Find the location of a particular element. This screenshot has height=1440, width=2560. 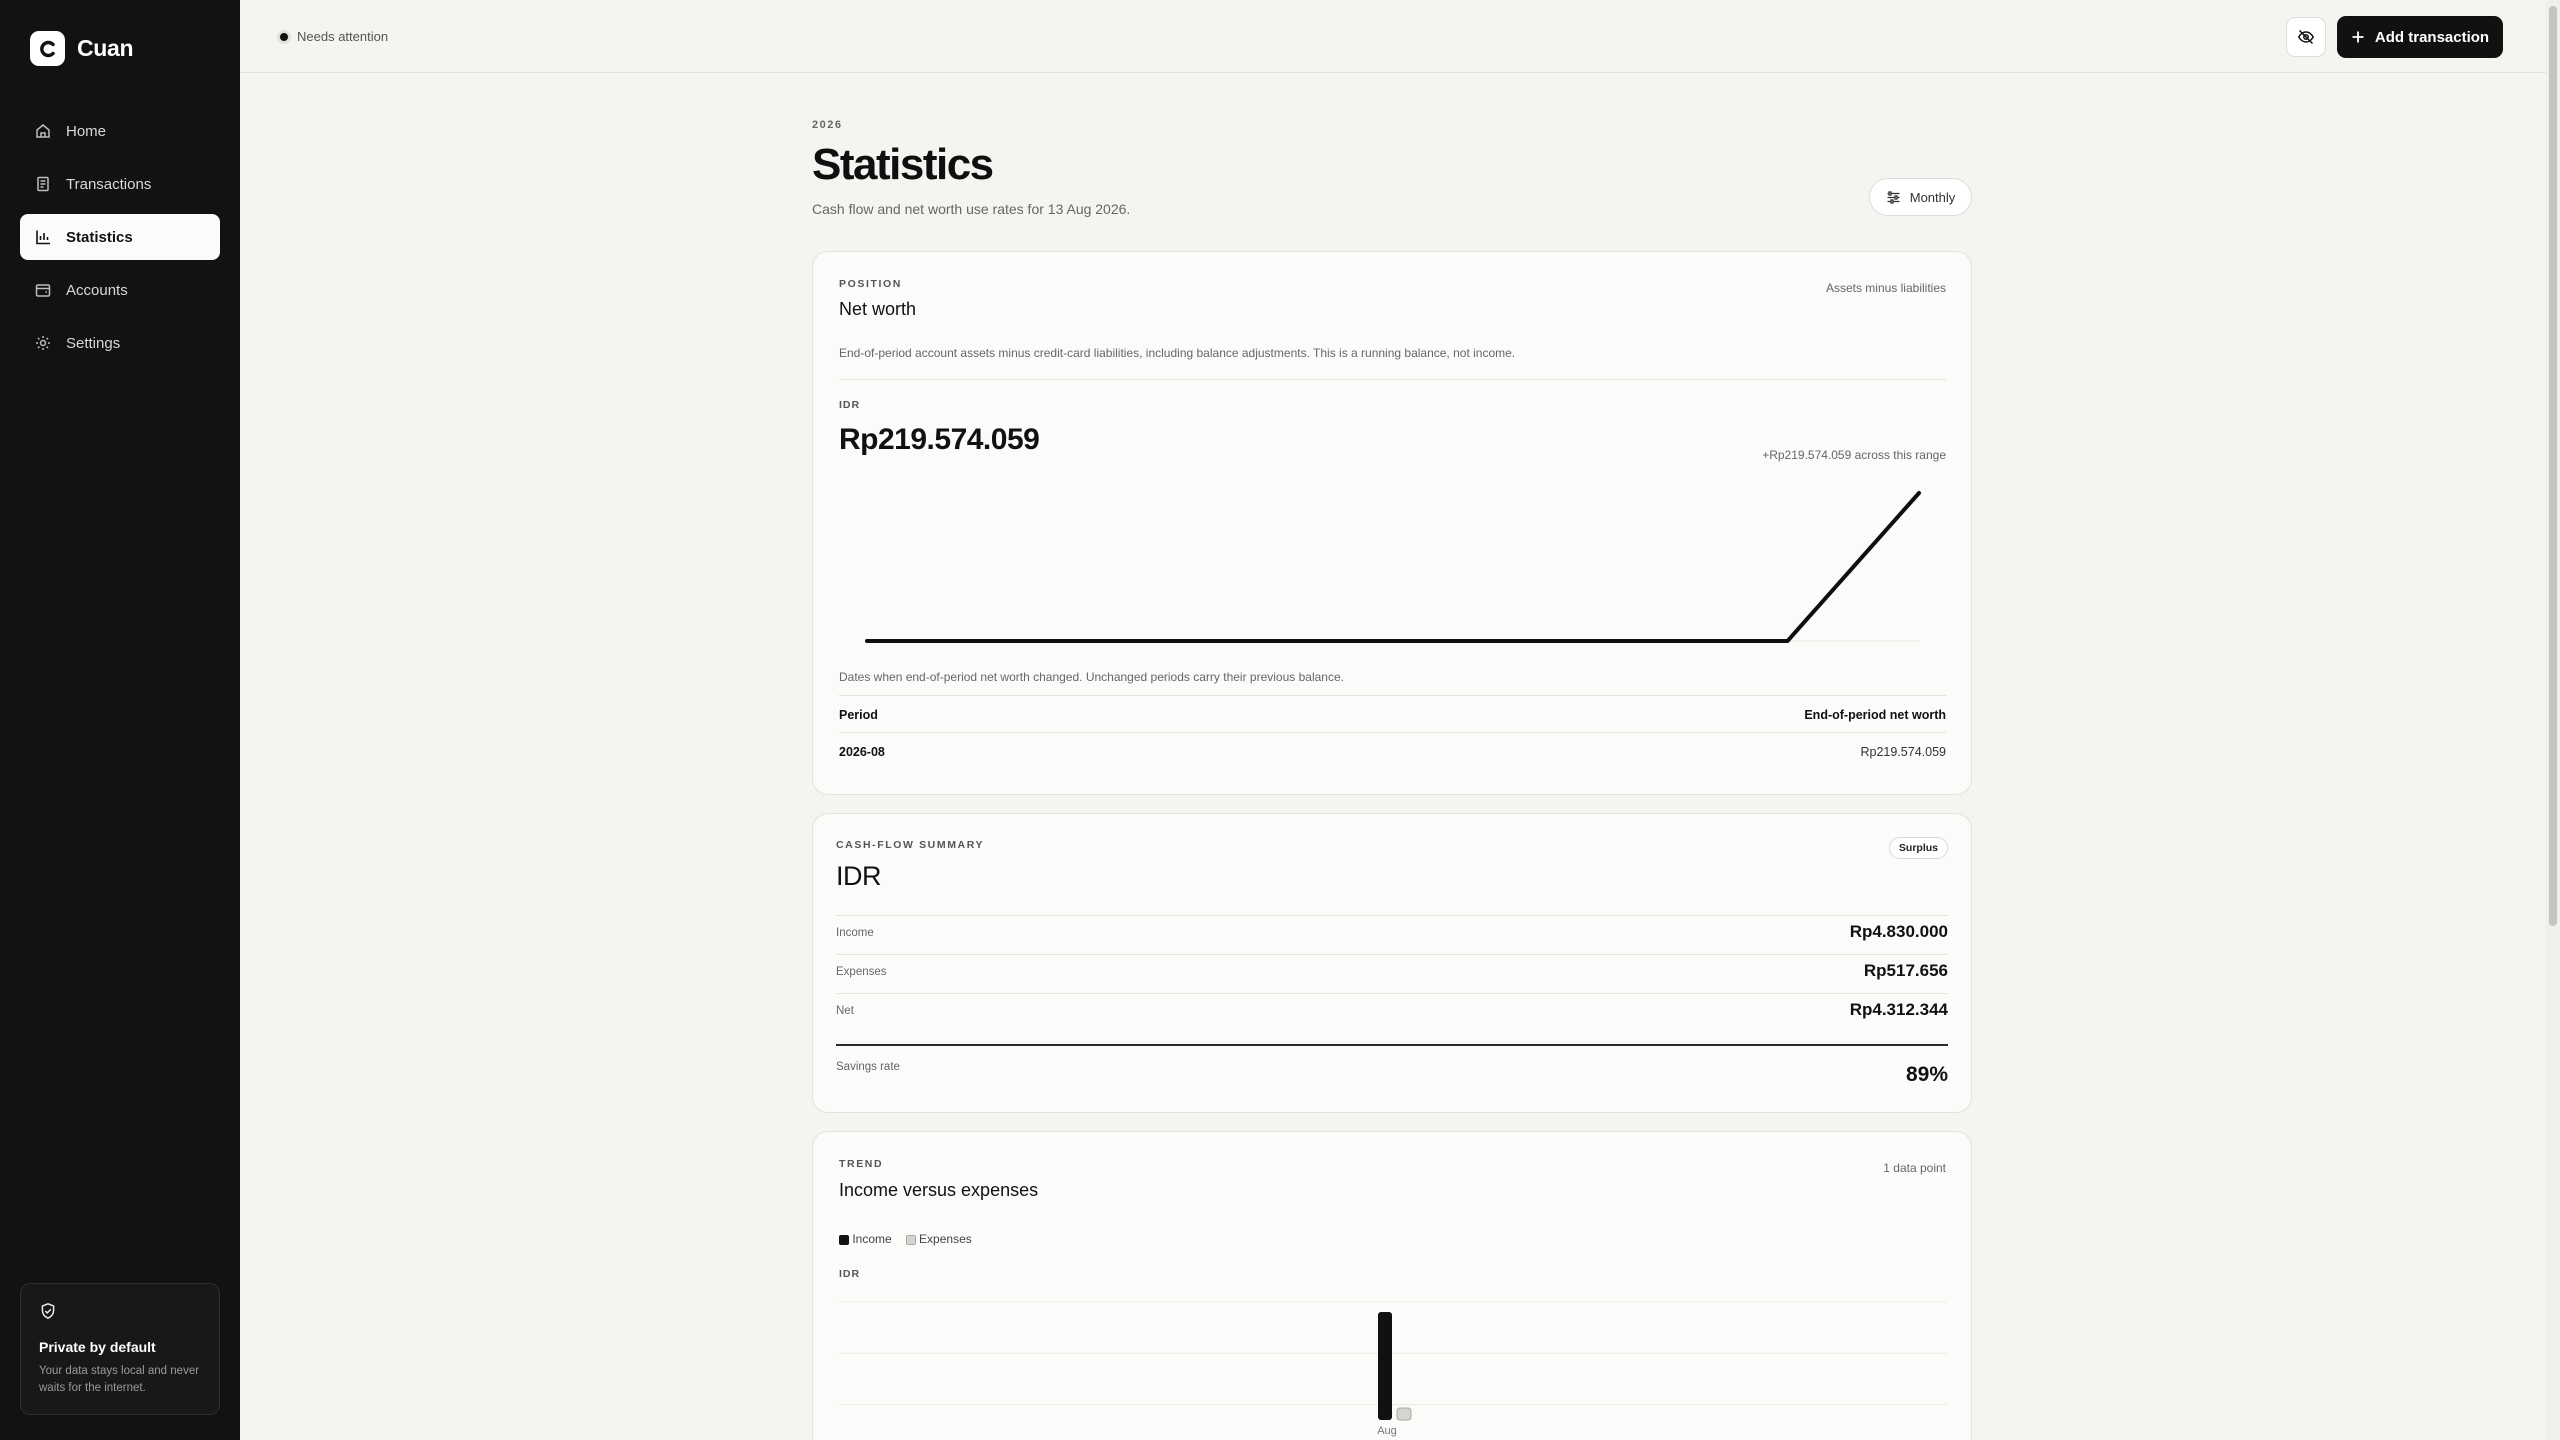

sidebar-item-label: Settings is located at coordinates (93, 343).